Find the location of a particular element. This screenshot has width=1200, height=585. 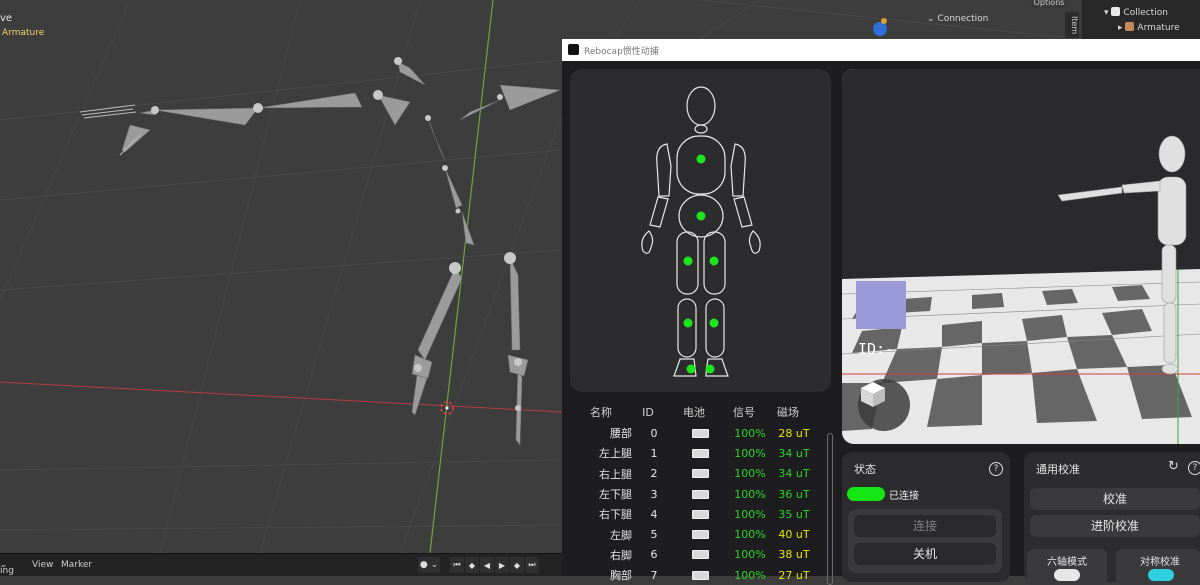

calibration-card: 通用校准 ↻ ? 校准 进阶校准 六轴模式 对称校准 is located at coordinates (1112, 518).